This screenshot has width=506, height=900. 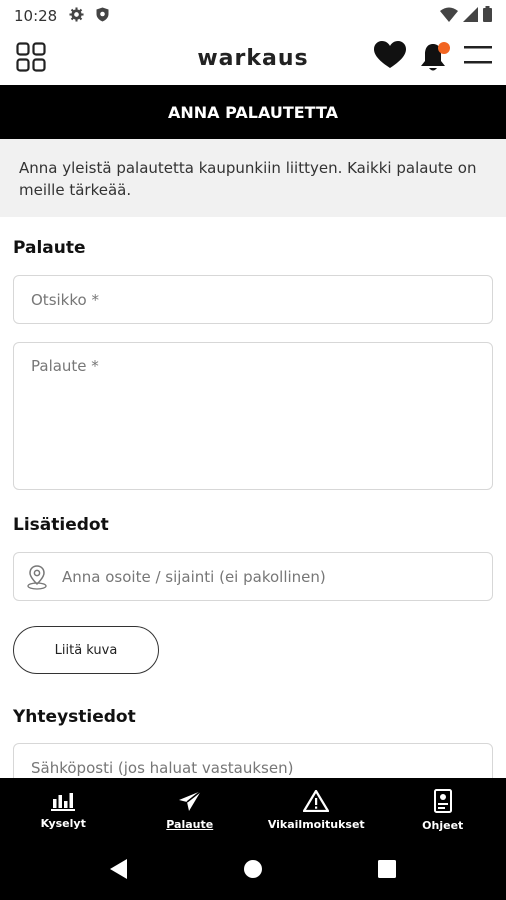 What do you see at coordinates (162, 767) in the screenshot?
I see `email-input-placeholder: Sähköposti (jos haluat vastauksen)` at bounding box center [162, 767].